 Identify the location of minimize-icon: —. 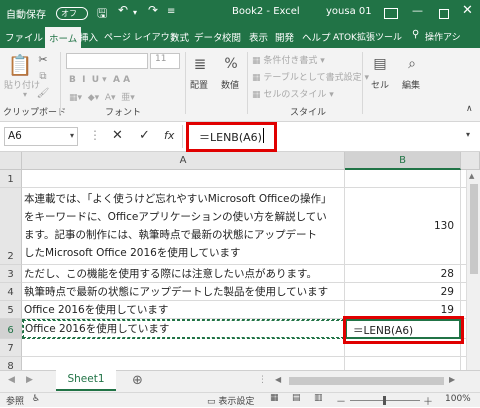
(417, 10).